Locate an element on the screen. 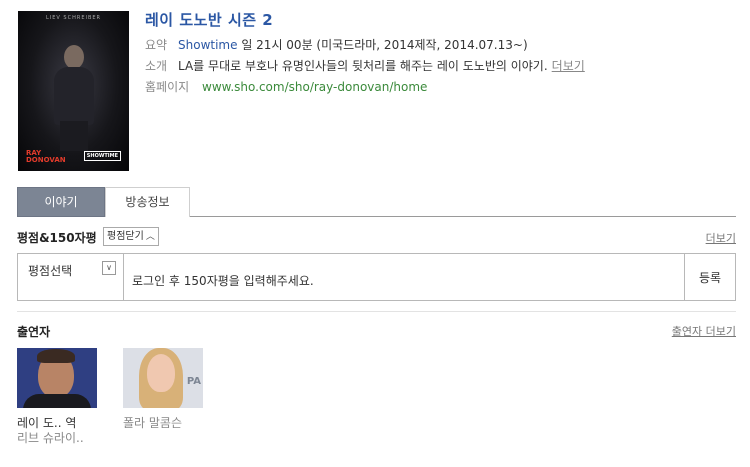 Image resolution: width=750 pixels, height=467 pixels. show-title: 레이 도노반 시즌 2 is located at coordinates (209, 20).